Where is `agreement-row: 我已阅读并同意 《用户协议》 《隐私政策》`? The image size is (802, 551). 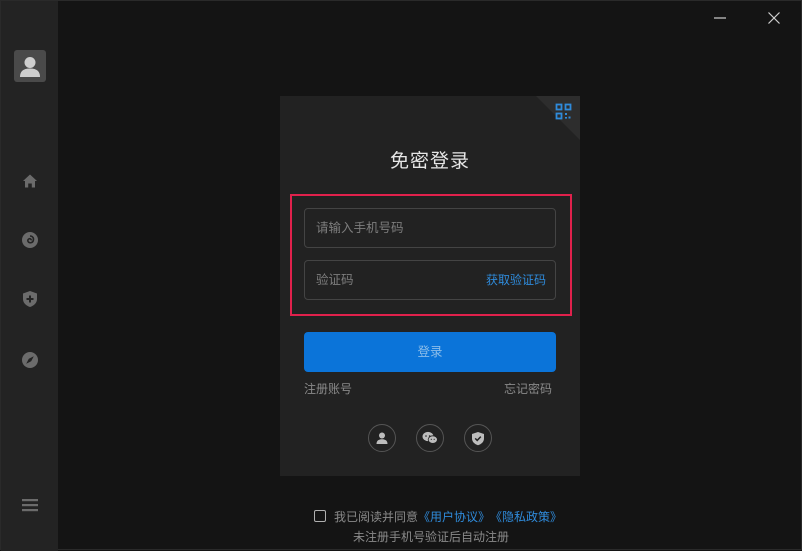
agreement-row: 我已阅读并同意 《用户协议》 《隐私政策》 is located at coordinates (438, 516).